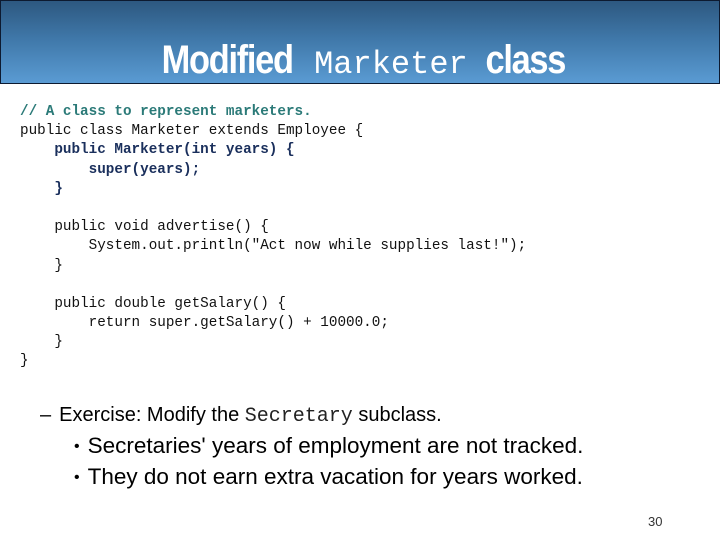  Describe the element at coordinates (400, 415) in the screenshot. I see `exercise-suffix: subclass.` at that location.